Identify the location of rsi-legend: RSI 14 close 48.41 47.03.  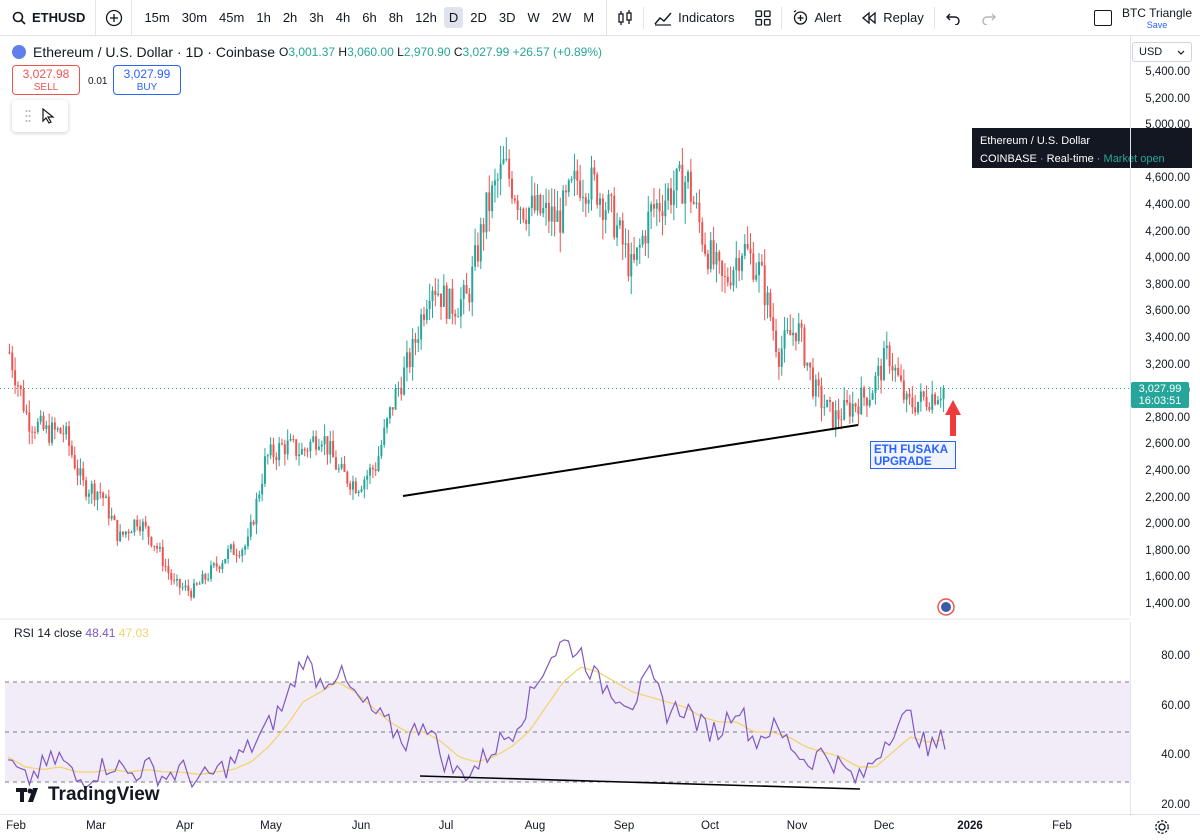
(81, 633).